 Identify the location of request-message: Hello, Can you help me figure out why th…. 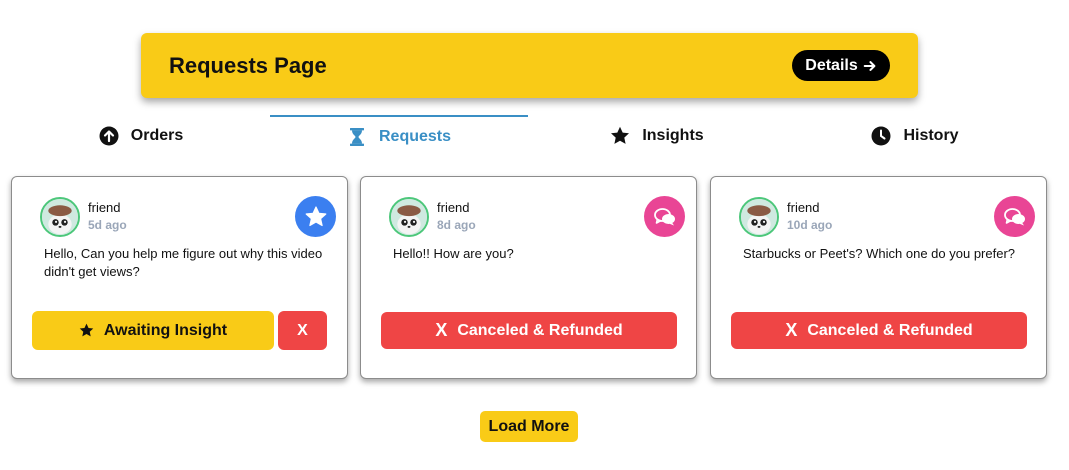
(183, 262).